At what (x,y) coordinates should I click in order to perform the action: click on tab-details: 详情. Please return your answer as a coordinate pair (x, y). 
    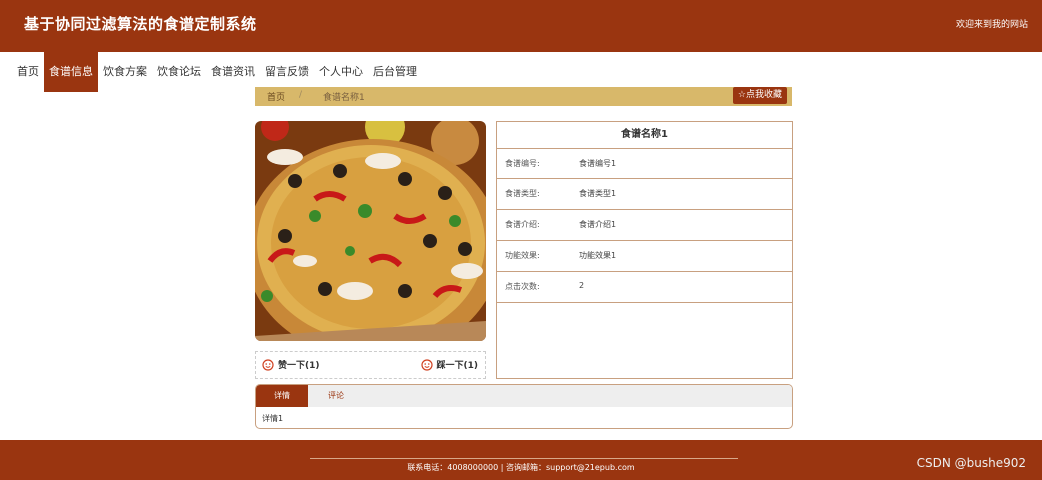
    Looking at the image, I should click on (282, 396).